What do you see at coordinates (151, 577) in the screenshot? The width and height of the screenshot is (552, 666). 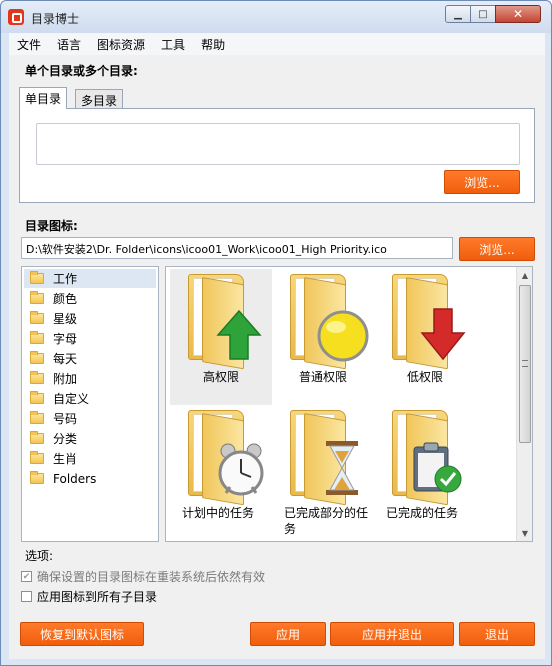 I see `keep-after-reinstall-label: 确保设置的目录图标在重装系统后依然有效` at bounding box center [151, 577].